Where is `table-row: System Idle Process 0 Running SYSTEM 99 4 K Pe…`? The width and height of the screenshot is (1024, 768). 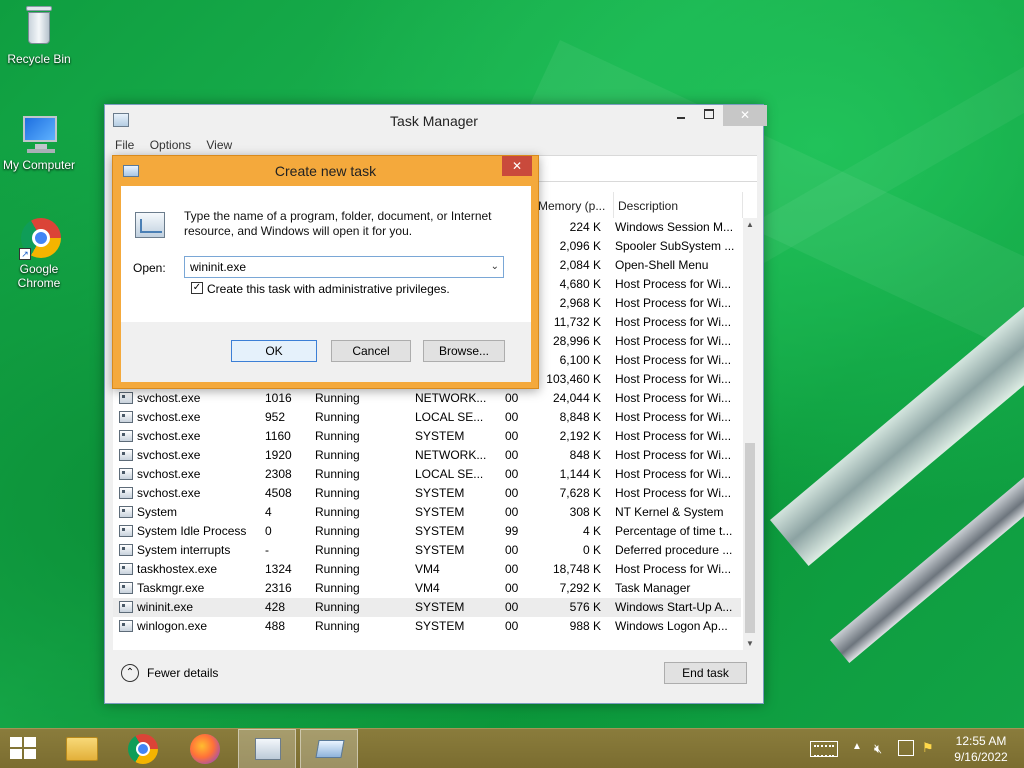 table-row: System Idle Process 0 Running SYSTEM 99 4 K Pe… is located at coordinates (427, 531).